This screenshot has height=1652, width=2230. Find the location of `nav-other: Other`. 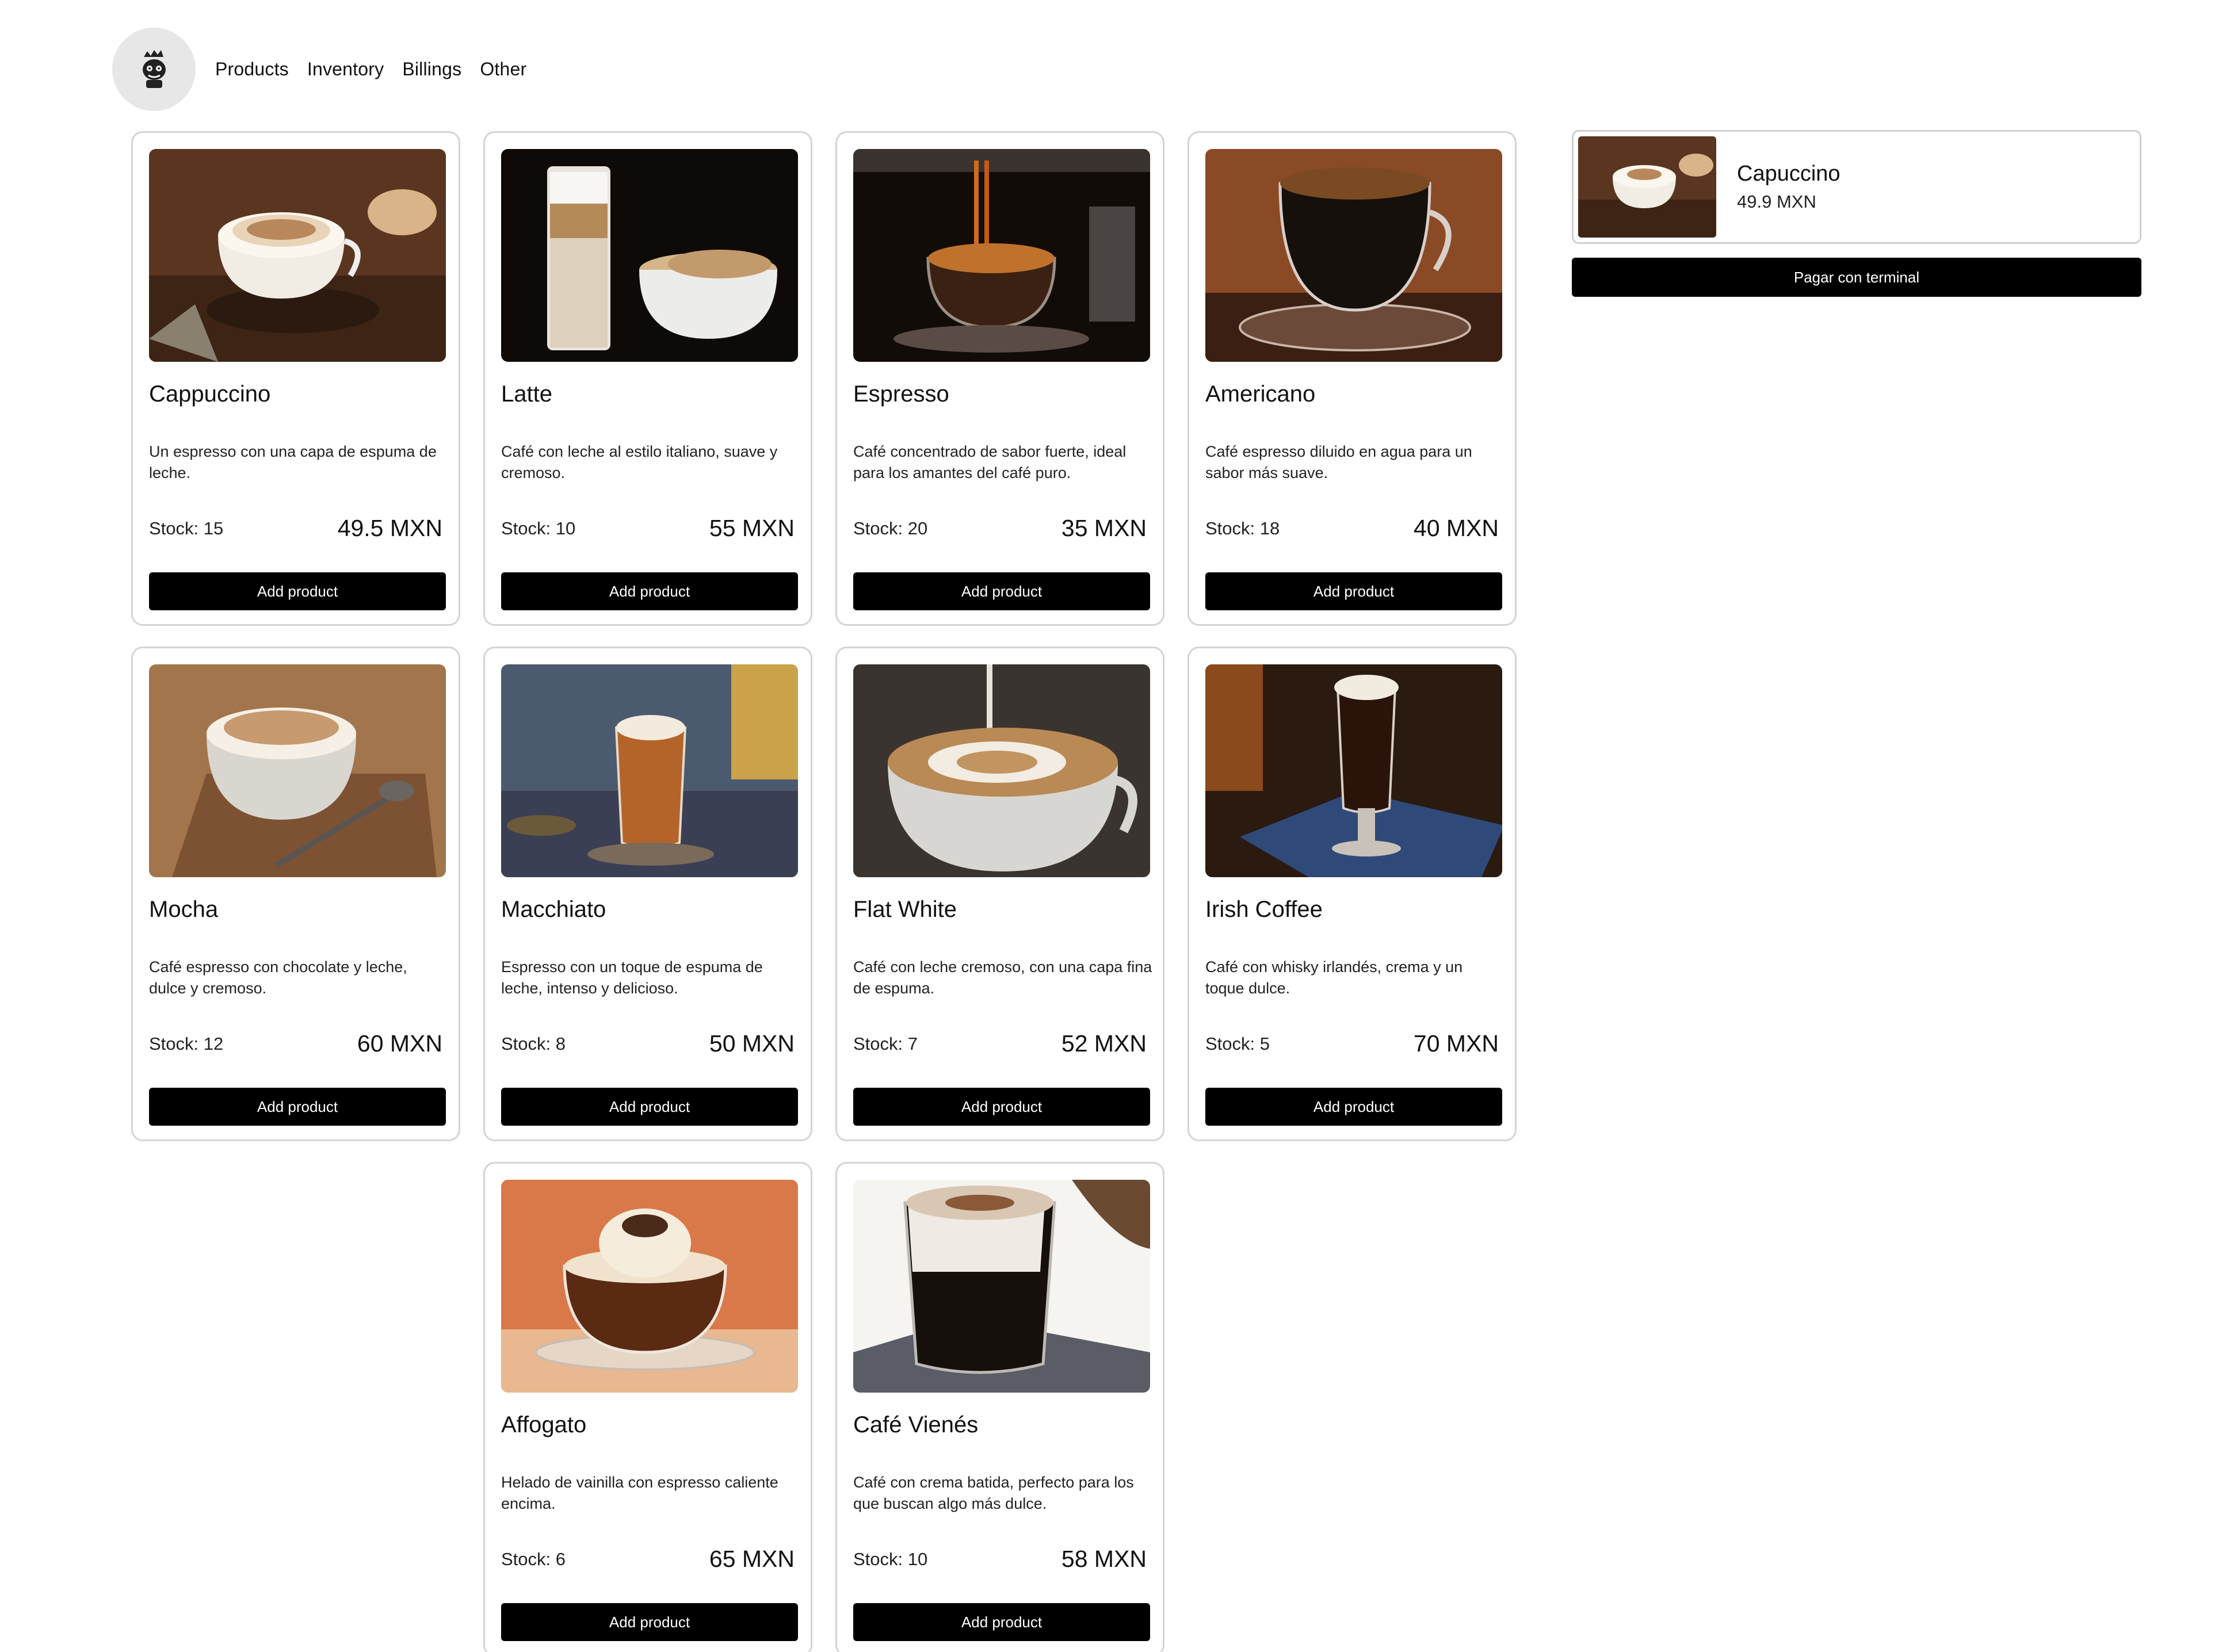

nav-other: Other is located at coordinates (503, 69).